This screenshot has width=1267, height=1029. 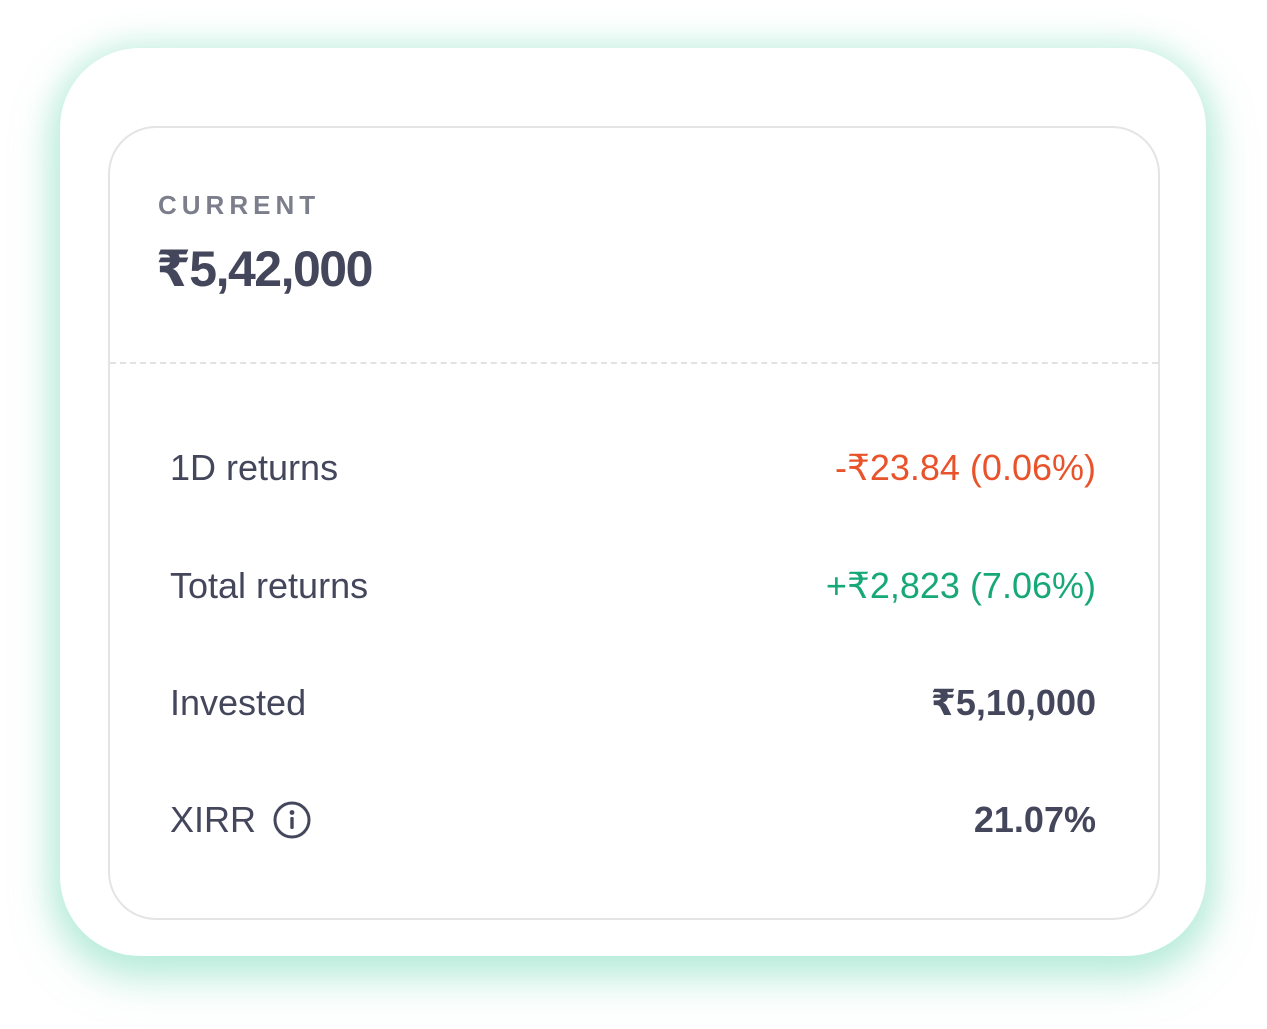 What do you see at coordinates (292, 820) in the screenshot?
I see `info-icon` at bounding box center [292, 820].